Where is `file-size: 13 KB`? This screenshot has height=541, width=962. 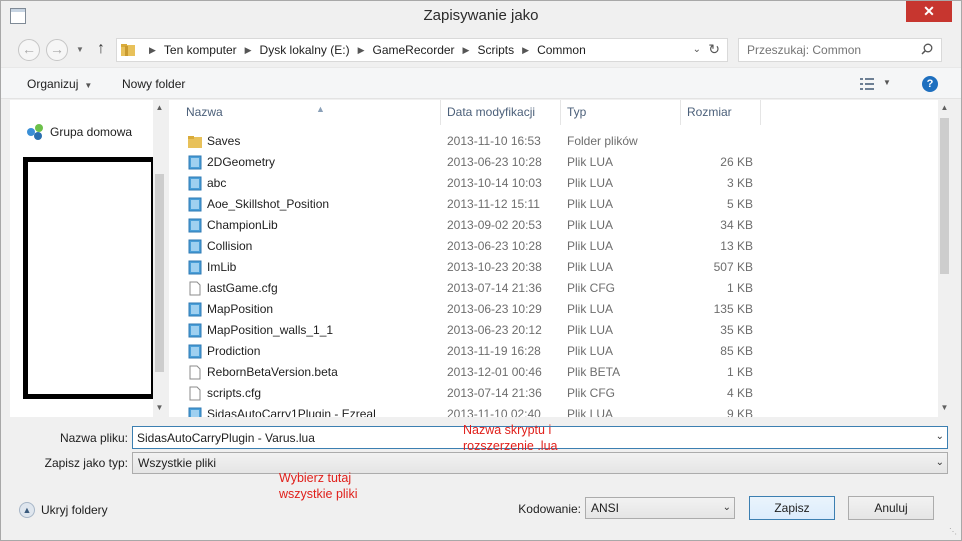 file-size: 13 KB is located at coordinates (736, 246).